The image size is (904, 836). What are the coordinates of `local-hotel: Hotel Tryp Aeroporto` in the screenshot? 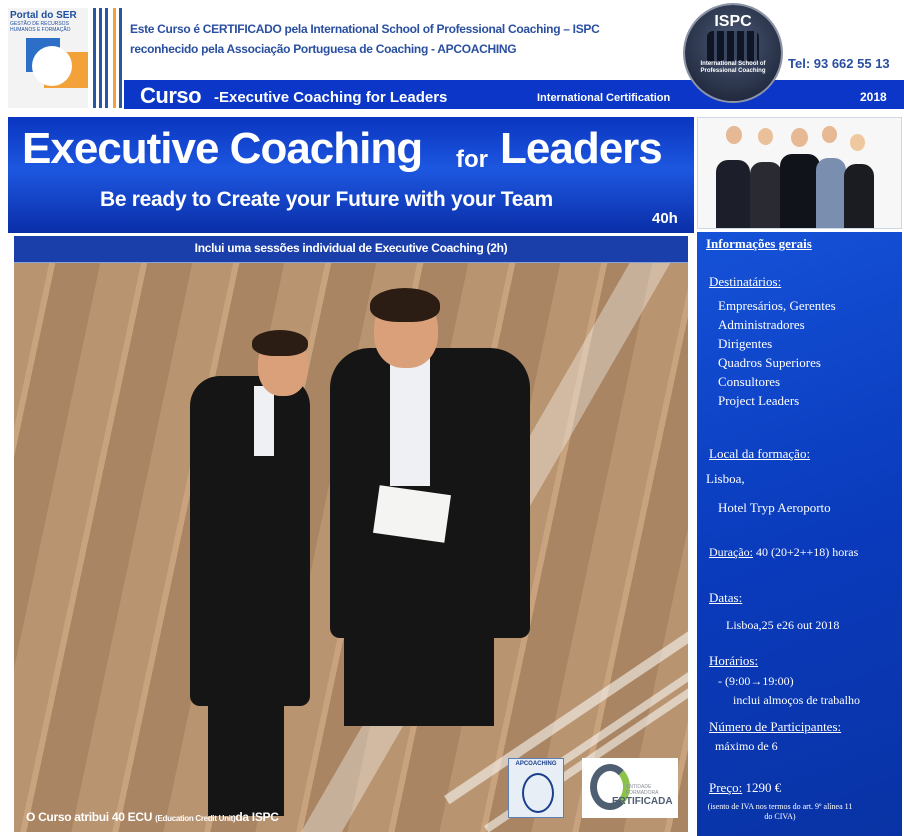 It's located at (774, 507).